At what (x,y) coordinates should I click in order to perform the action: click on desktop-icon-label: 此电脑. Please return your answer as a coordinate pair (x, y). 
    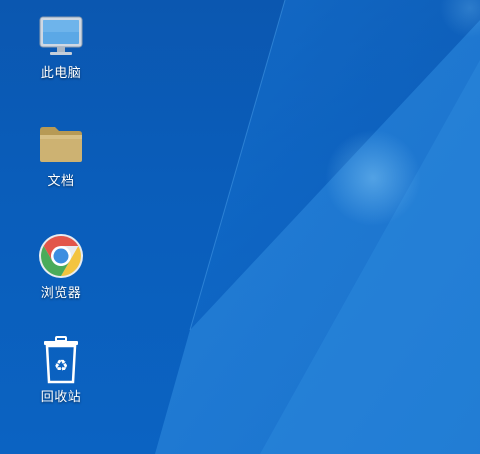
    Looking at the image, I should click on (61, 73).